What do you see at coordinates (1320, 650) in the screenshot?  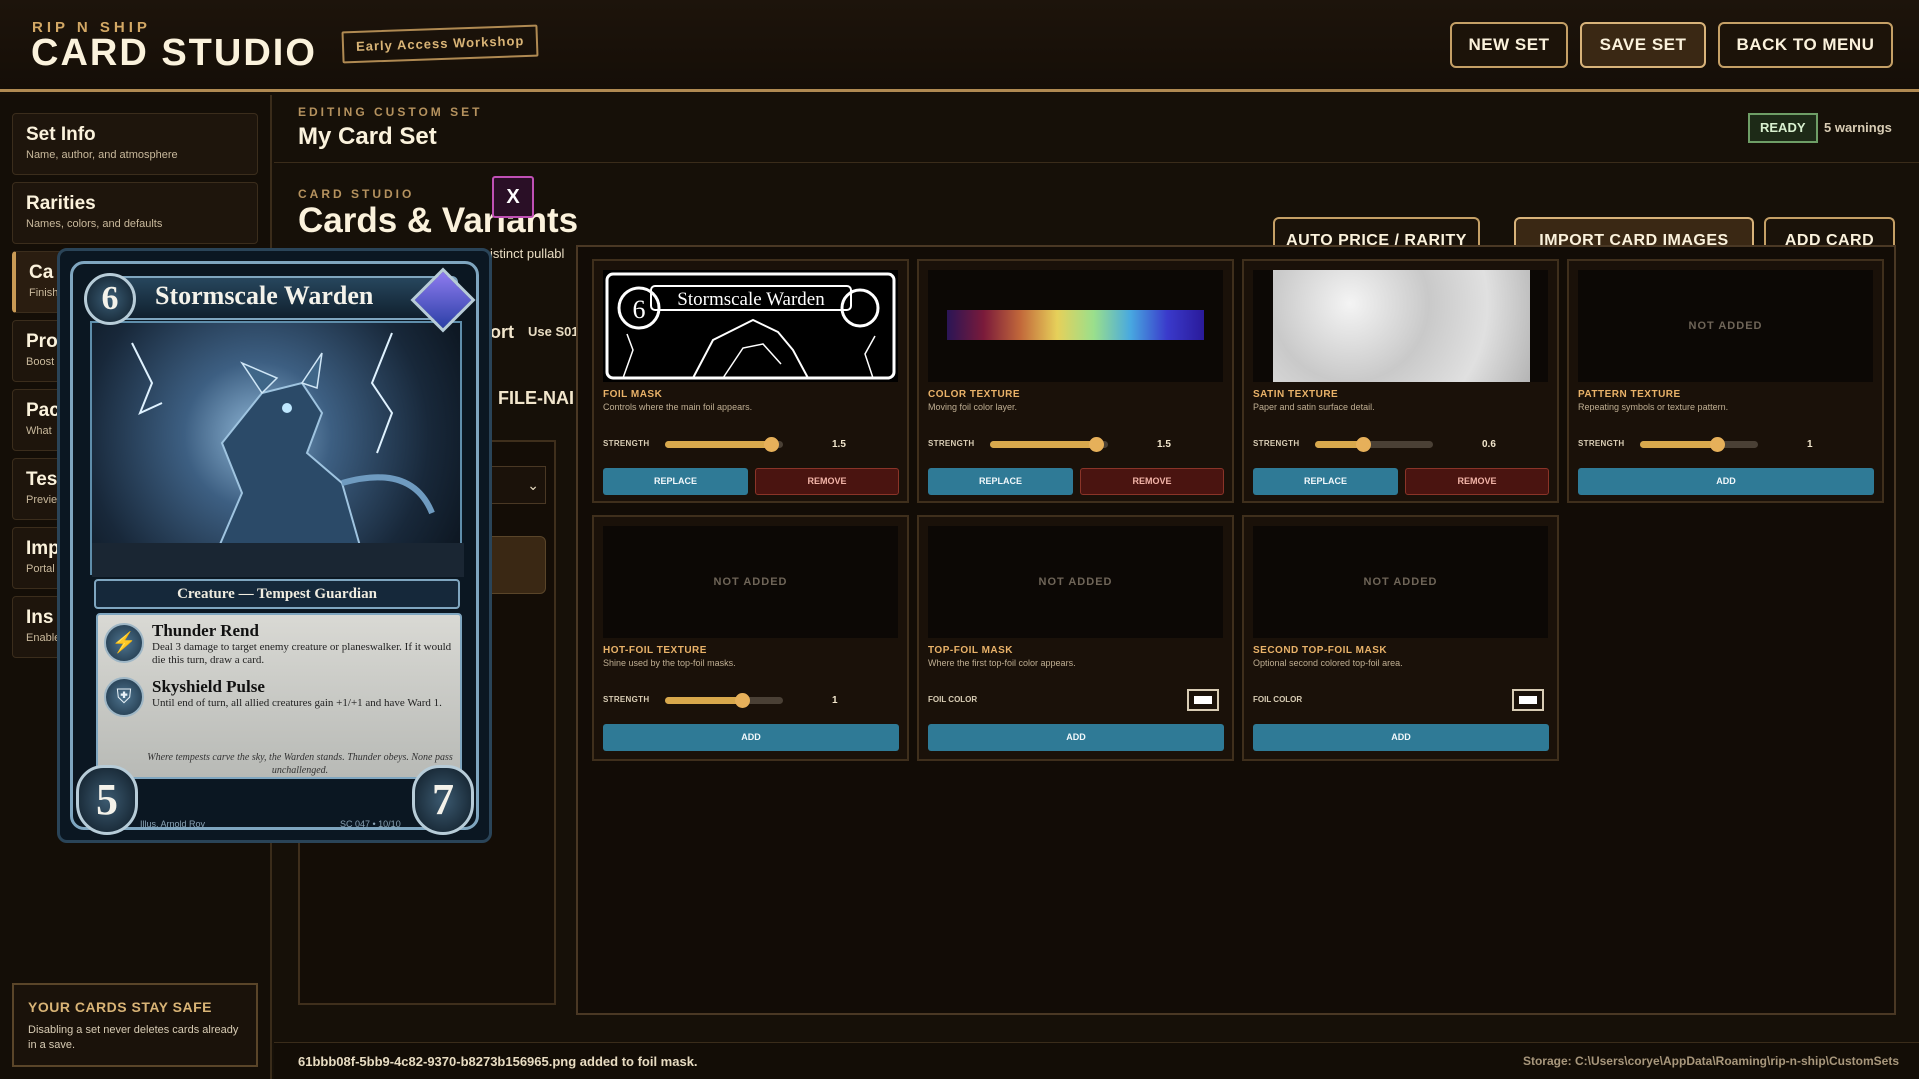 I see `layer-title: SECOND TOP-FOIL MASK` at bounding box center [1320, 650].